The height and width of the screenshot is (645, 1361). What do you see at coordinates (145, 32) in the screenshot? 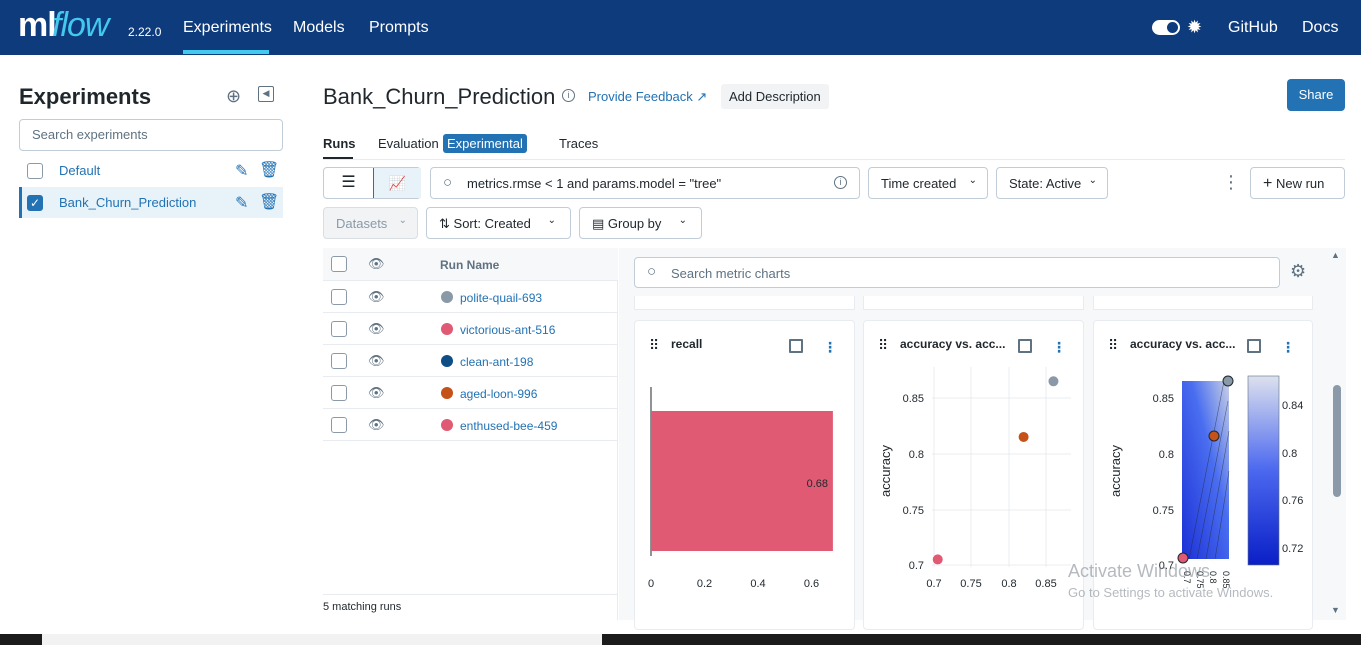
I see `version-label: 2.22.0` at bounding box center [145, 32].